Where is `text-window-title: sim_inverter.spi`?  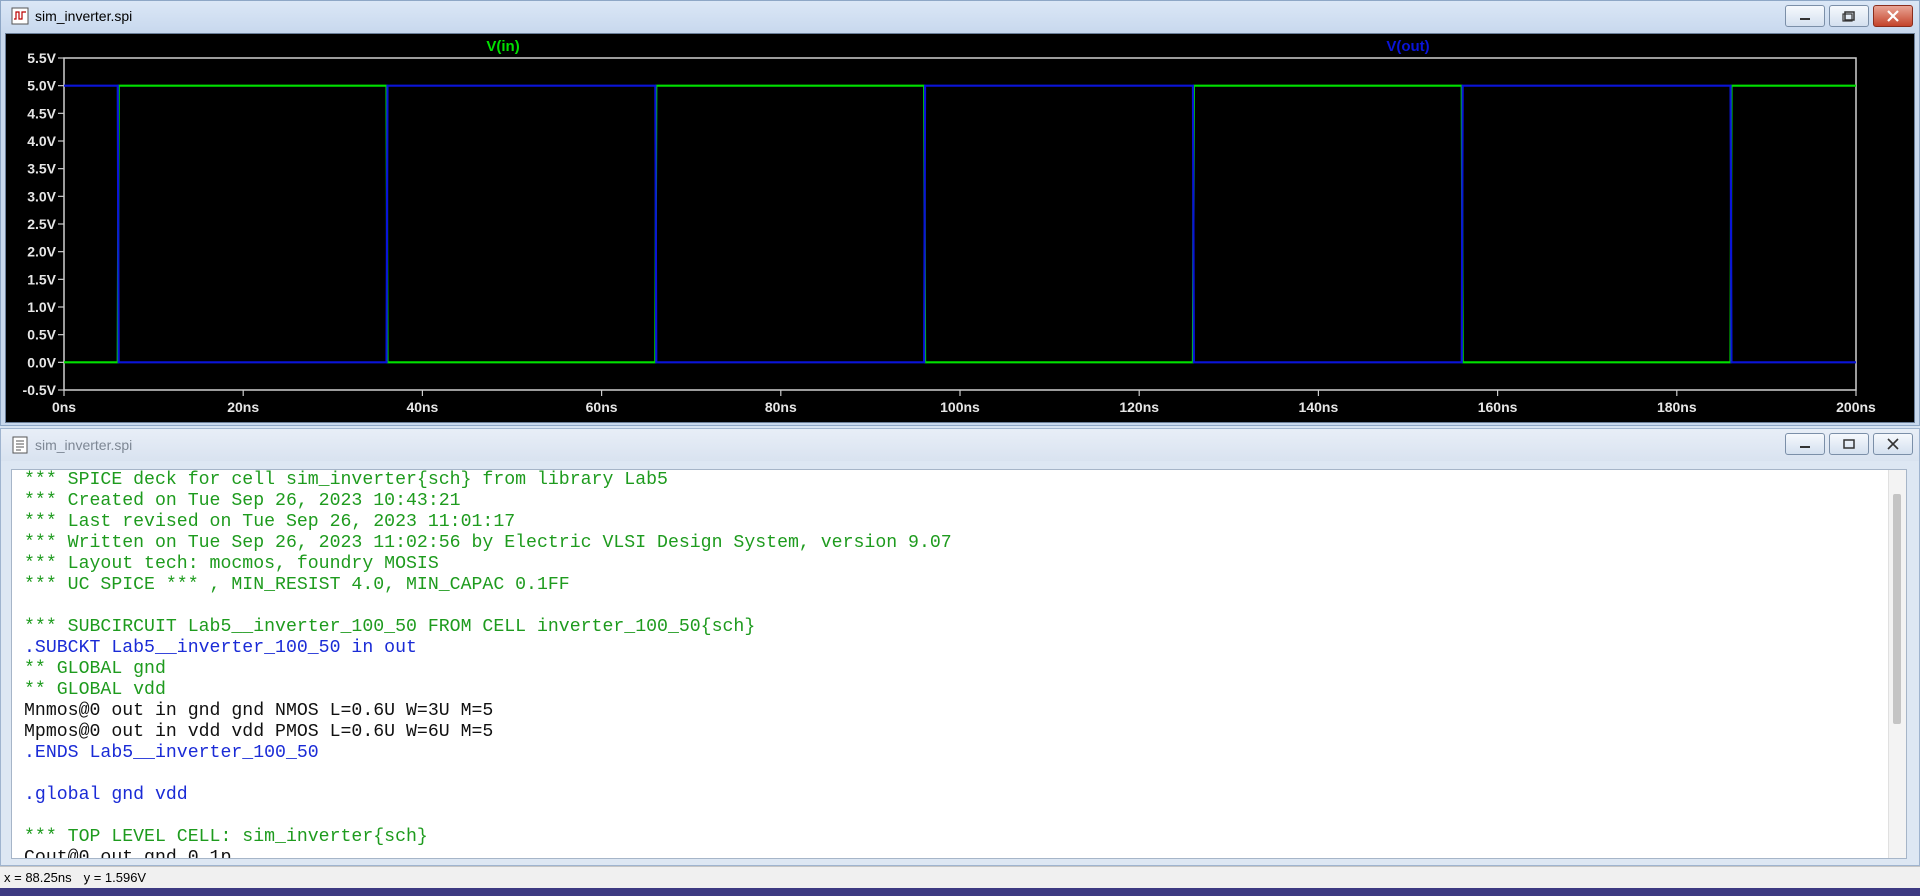 text-window-title: sim_inverter.spi is located at coordinates (84, 445).